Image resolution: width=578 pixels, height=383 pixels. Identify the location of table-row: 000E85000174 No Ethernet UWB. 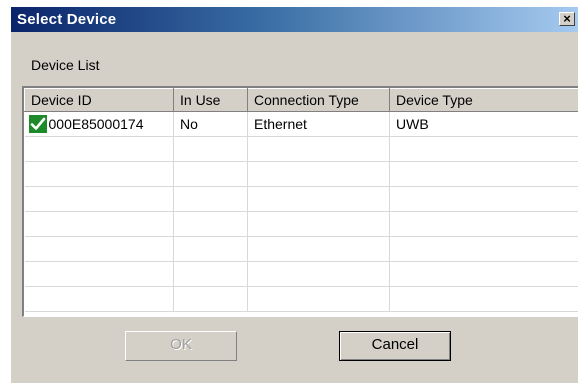
(301, 124).